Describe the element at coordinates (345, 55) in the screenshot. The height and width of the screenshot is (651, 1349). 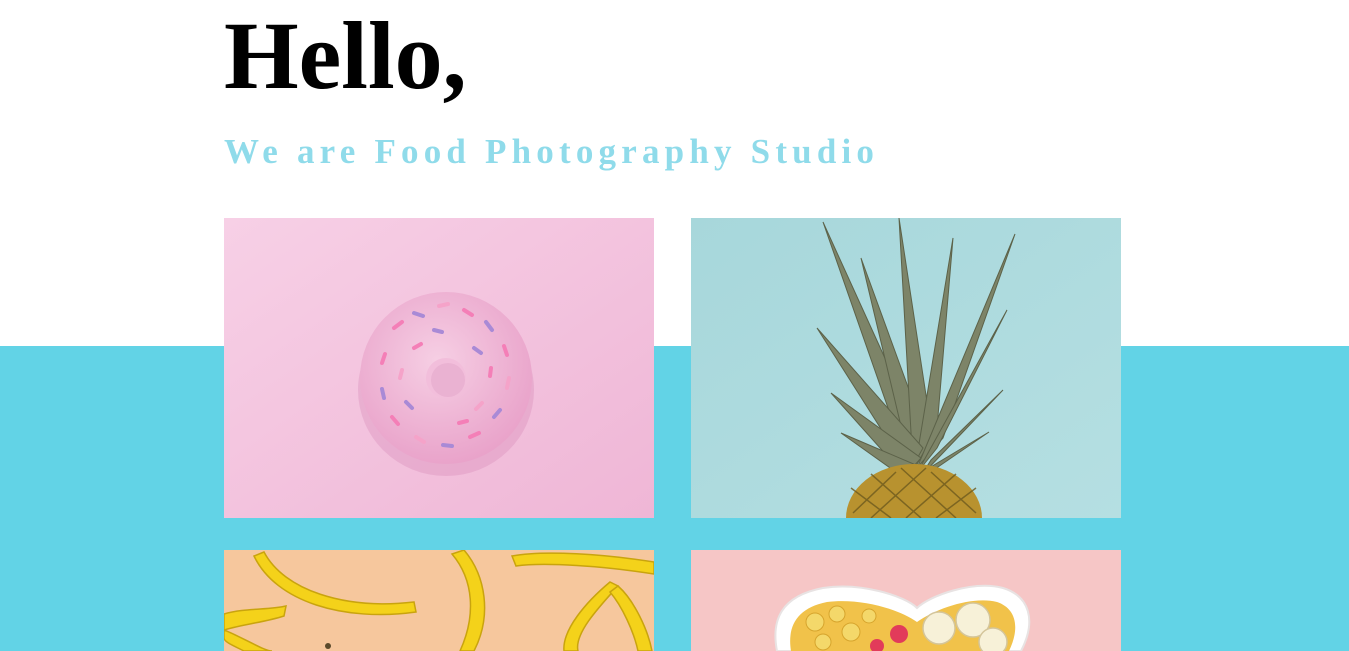
I see `hero-heading: Hello,` at that location.